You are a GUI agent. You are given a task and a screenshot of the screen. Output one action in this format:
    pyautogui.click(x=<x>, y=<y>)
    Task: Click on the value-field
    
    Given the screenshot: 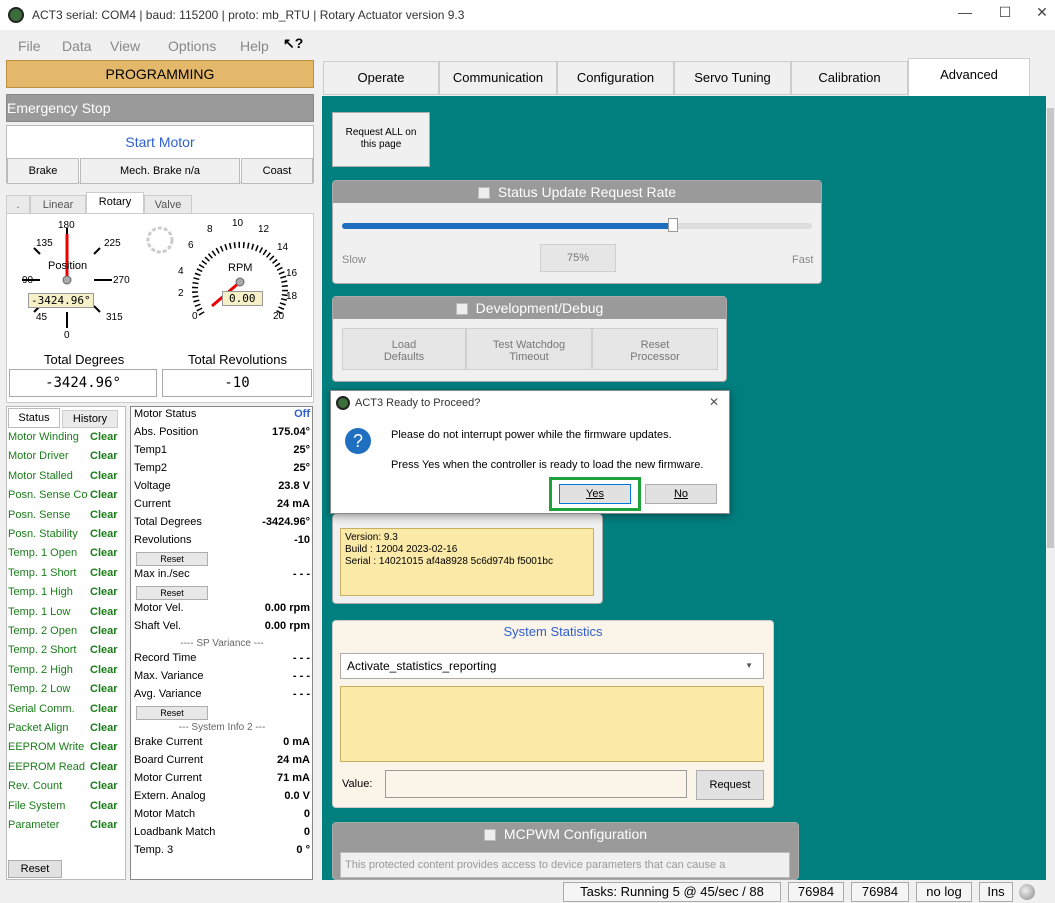 What is the action you would take?
    pyautogui.click(x=536, y=784)
    